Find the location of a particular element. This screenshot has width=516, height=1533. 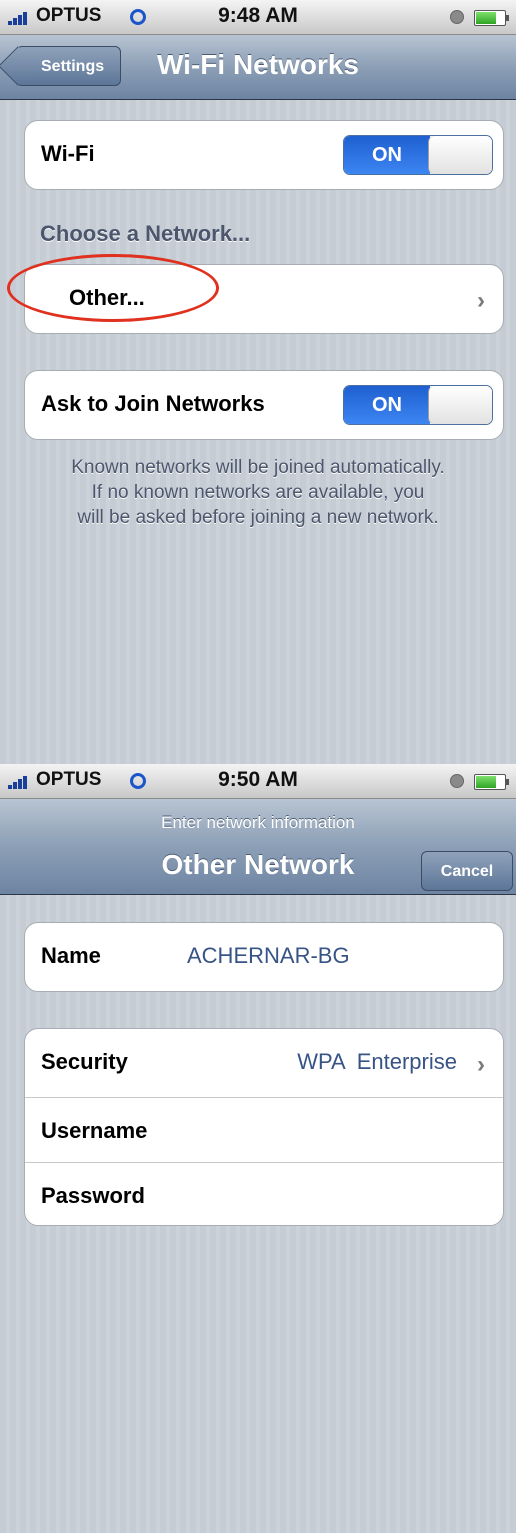

cancel-button: Cancel is located at coordinates (467, 871).